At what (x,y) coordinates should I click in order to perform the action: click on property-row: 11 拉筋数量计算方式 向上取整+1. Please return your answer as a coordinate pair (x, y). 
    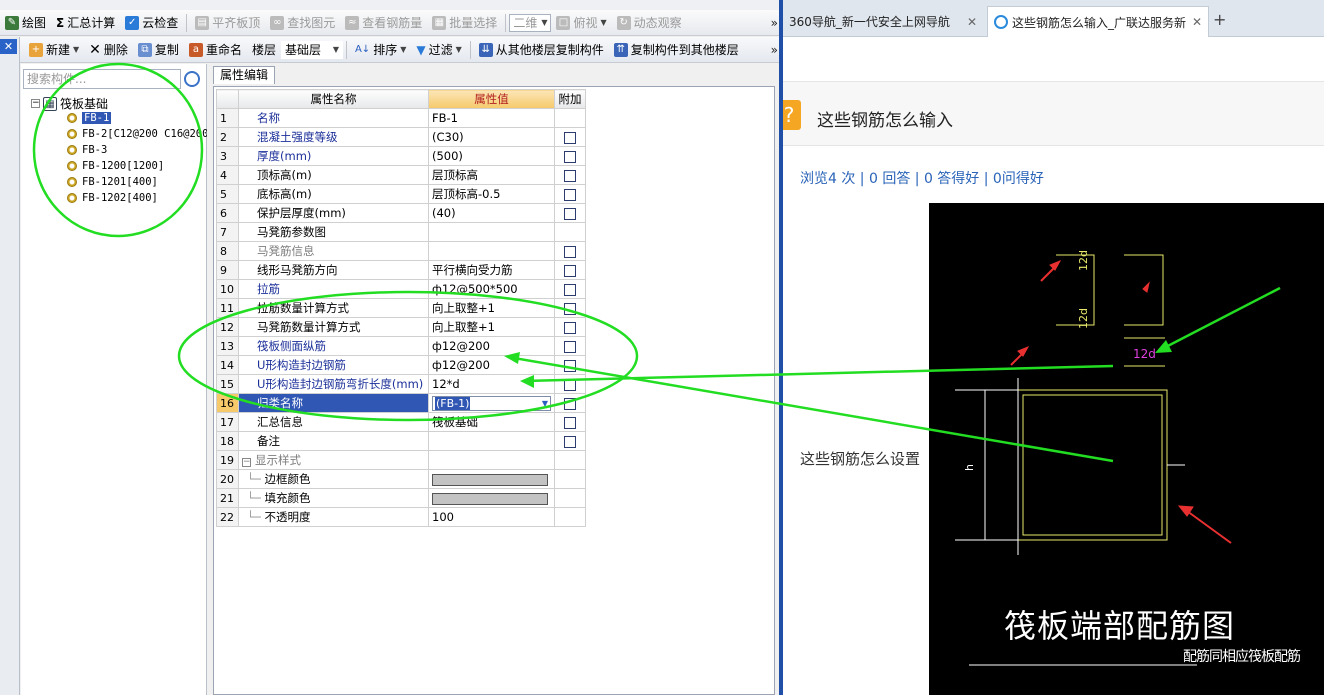
    Looking at the image, I should click on (401, 308).